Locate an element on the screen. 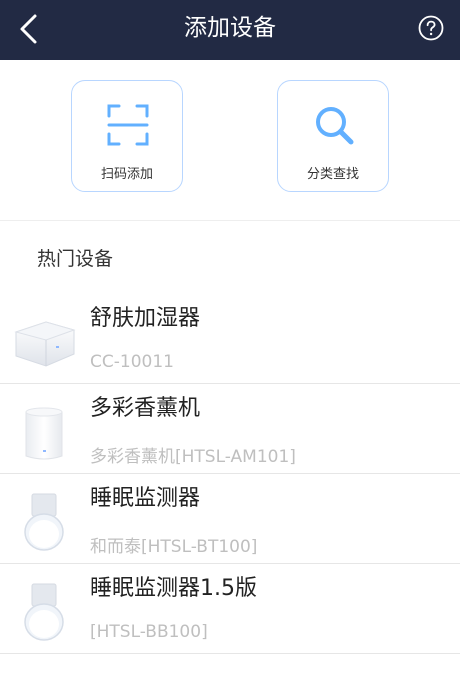 This screenshot has height=685, width=460. device-item: 舒肤加湿器 CC-10011 is located at coordinates (230, 339).